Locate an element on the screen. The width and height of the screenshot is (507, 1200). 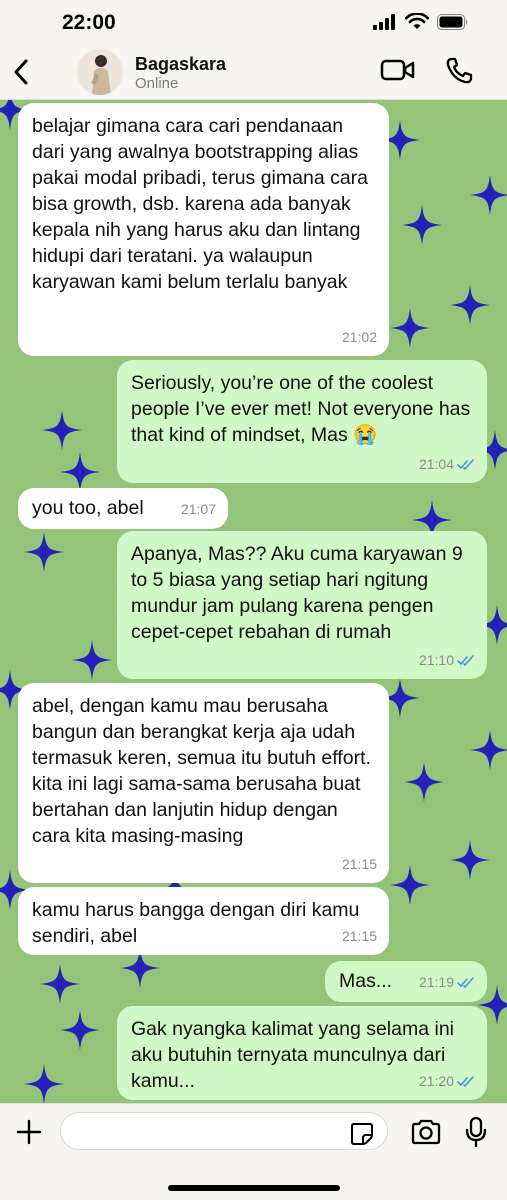
message-time: 21:10 is located at coordinates (436, 660).